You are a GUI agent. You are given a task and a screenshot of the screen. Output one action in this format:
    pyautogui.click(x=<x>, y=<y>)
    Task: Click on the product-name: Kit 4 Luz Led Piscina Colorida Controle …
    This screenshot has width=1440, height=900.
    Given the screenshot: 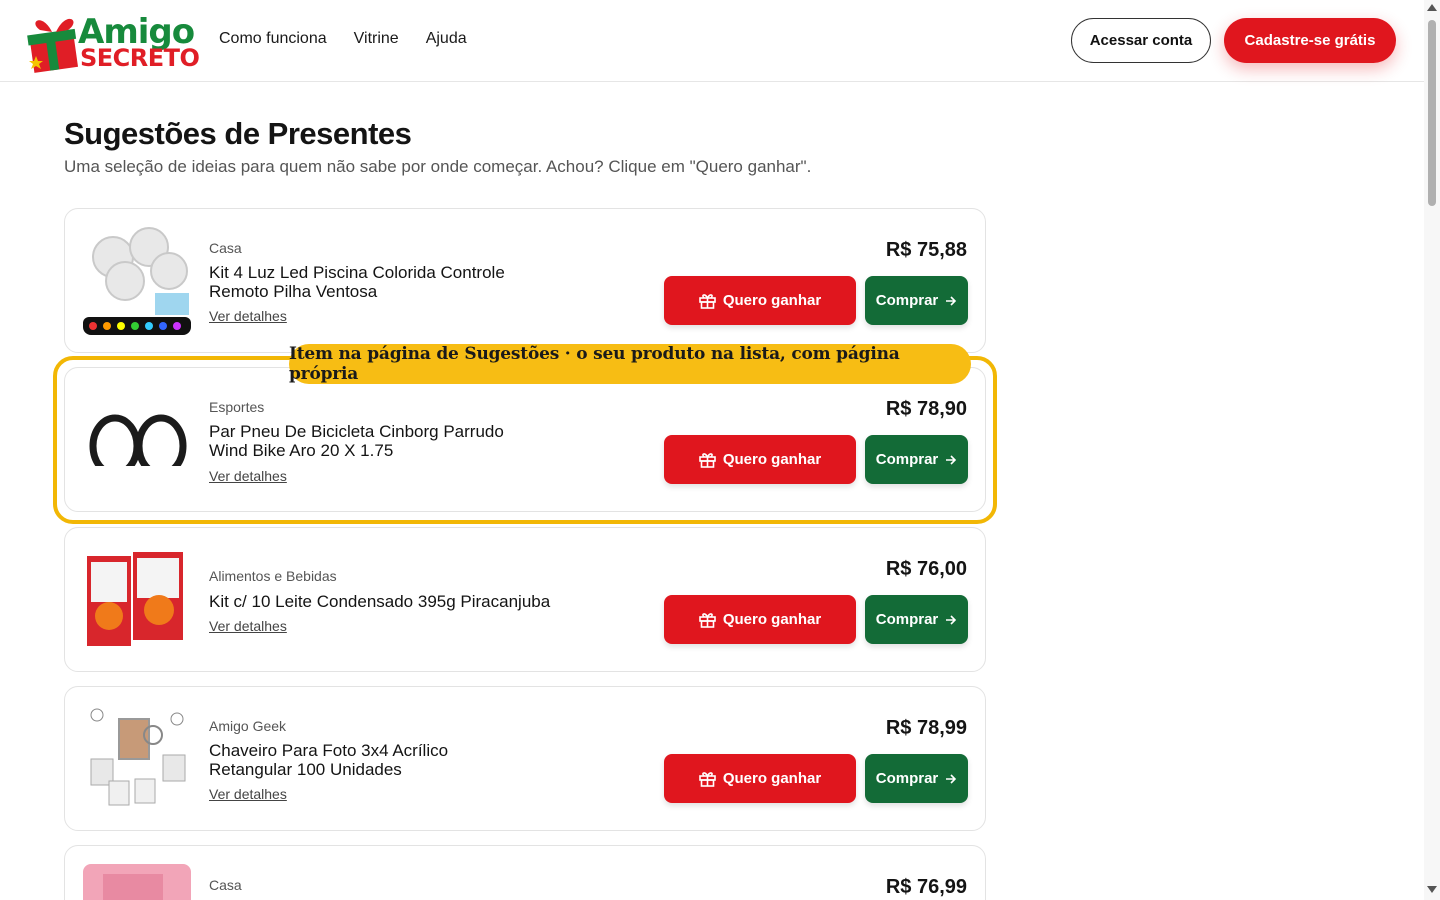 What is the action you would take?
    pyautogui.click(x=359, y=282)
    